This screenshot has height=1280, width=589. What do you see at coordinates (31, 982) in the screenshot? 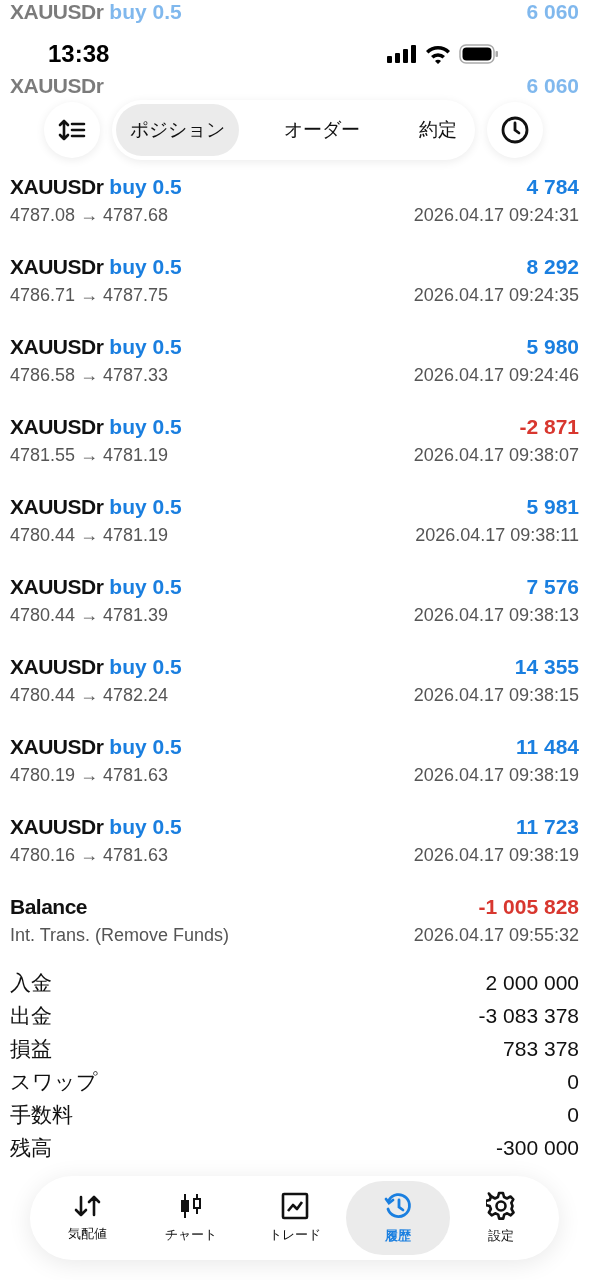
I see `summary-label: 入金` at bounding box center [31, 982].